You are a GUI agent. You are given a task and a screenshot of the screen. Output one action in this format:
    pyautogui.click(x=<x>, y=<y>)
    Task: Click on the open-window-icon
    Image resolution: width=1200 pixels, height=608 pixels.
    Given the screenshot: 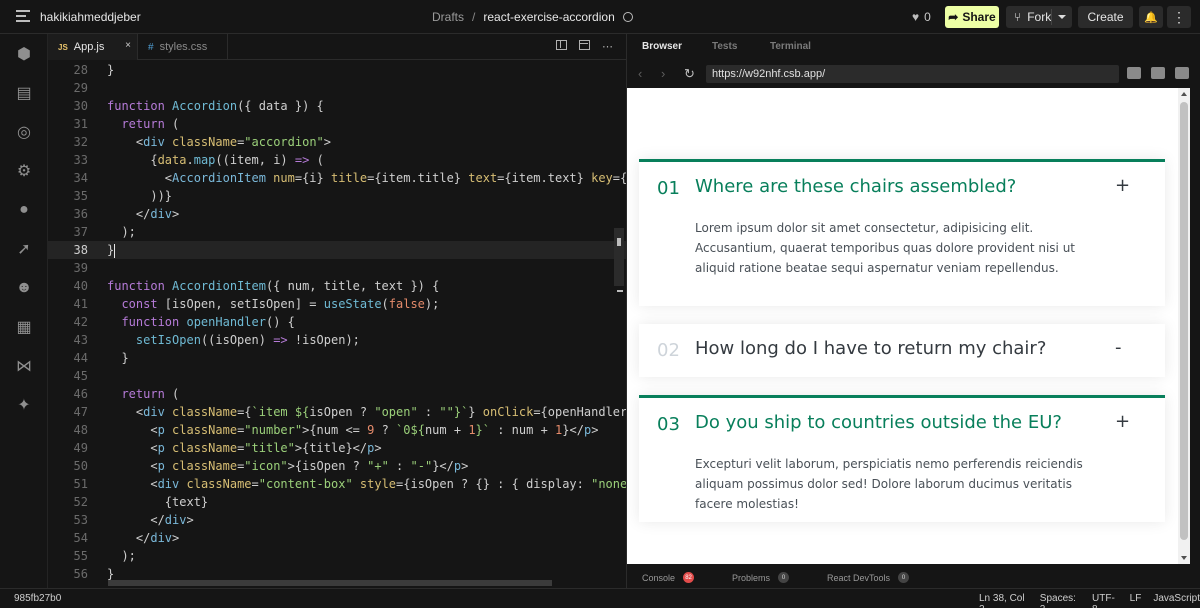 What is the action you would take?
    pyautogui.click(x=1158, y=73)
    